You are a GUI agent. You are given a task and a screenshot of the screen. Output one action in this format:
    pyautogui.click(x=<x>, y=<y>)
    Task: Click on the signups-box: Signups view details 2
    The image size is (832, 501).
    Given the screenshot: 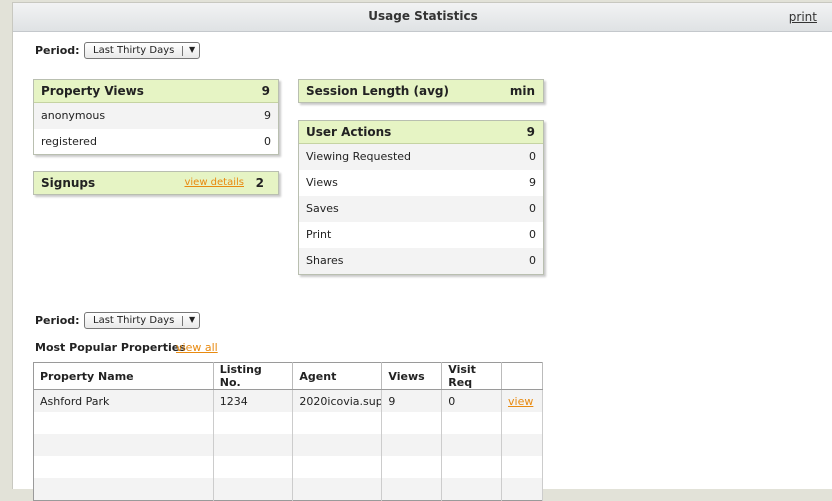 What is the action you would take?
    pyautogui.click(x=156, y=183)
    